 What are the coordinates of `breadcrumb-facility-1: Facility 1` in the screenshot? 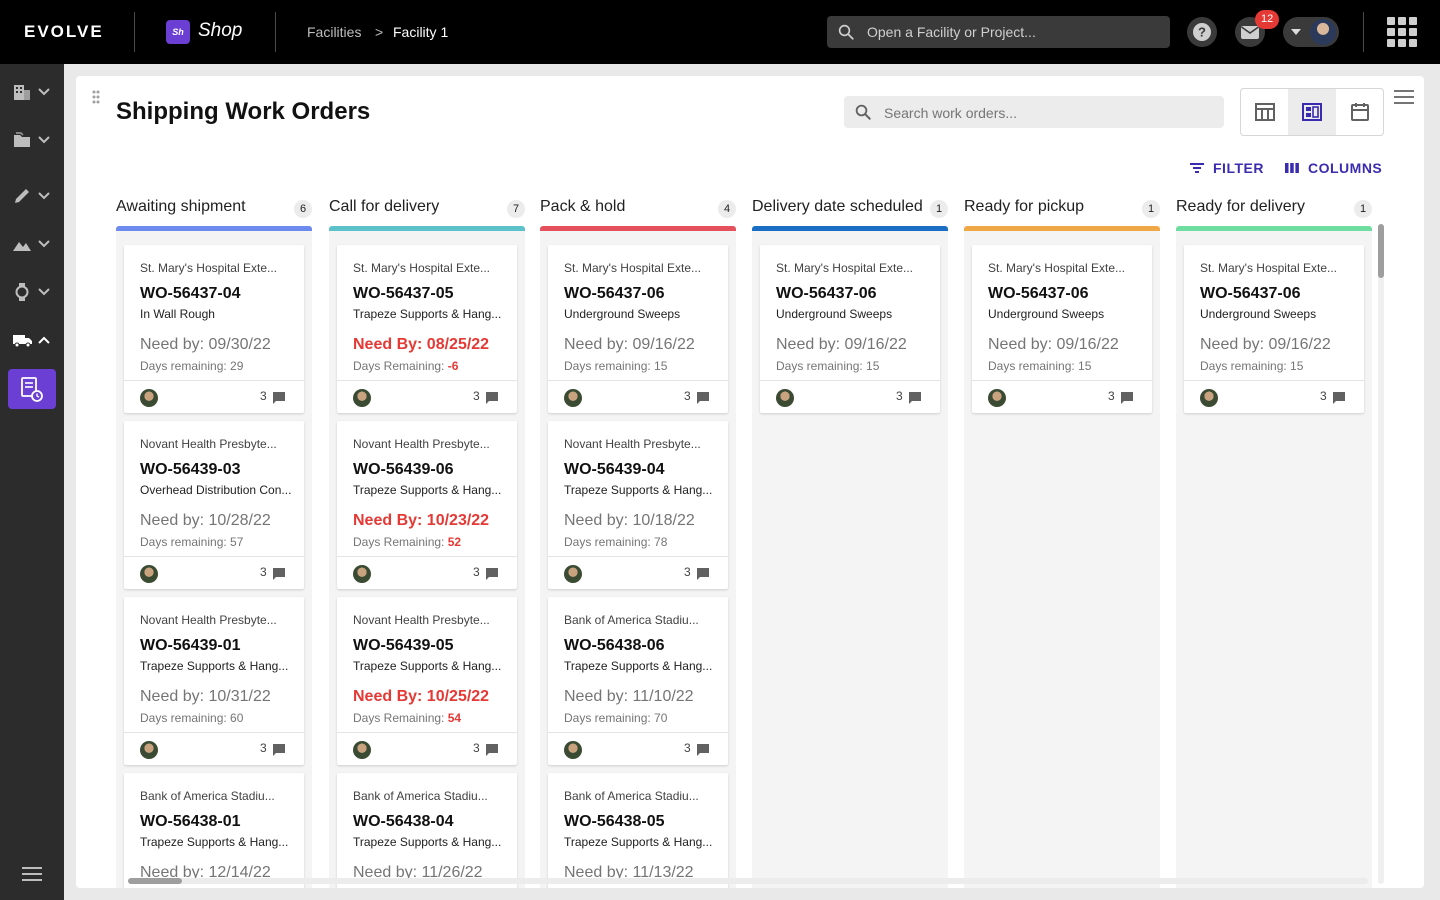 It's located at (420, 32).